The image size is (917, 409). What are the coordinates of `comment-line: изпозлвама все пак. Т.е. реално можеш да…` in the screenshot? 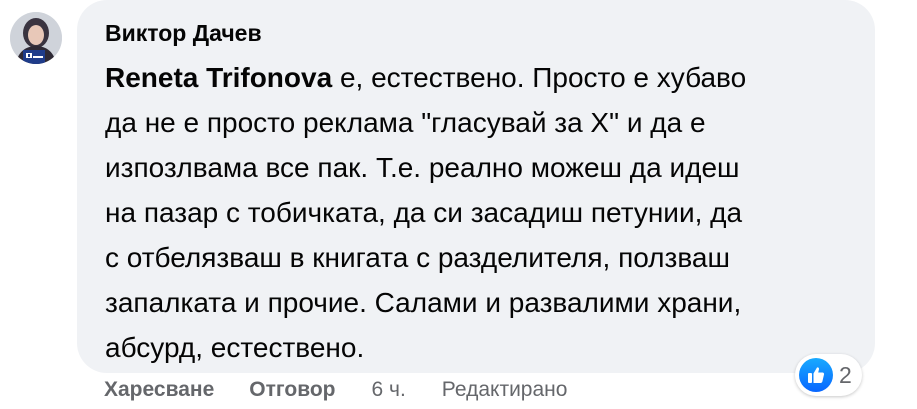 It's located at (422, 167).